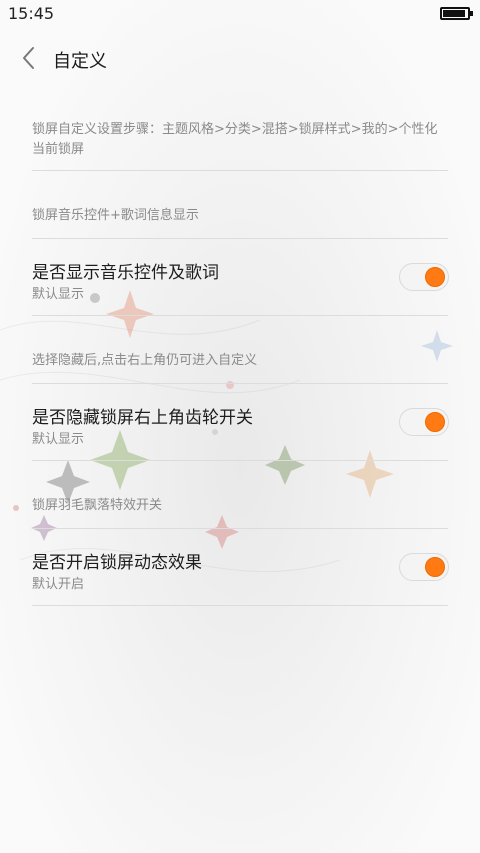  Describe the element at coordinates (97, 505) in the screenshot. I see `section-feather-note: 锁屏羽毛飘落特效开关` at that location.